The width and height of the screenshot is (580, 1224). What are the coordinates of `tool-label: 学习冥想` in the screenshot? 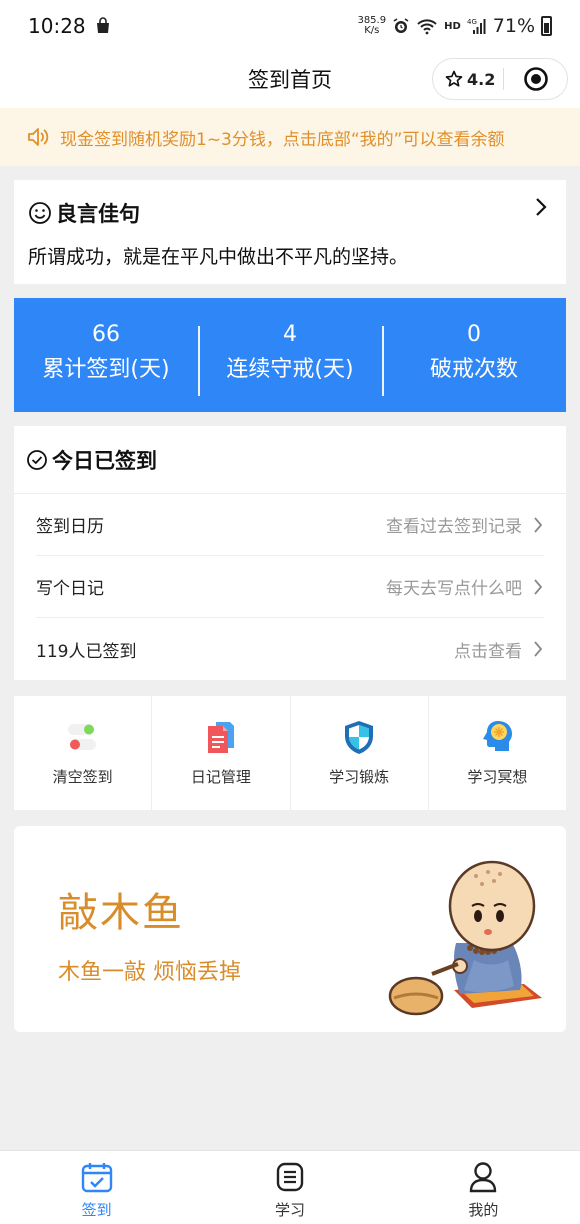 It's located at (497, 777).